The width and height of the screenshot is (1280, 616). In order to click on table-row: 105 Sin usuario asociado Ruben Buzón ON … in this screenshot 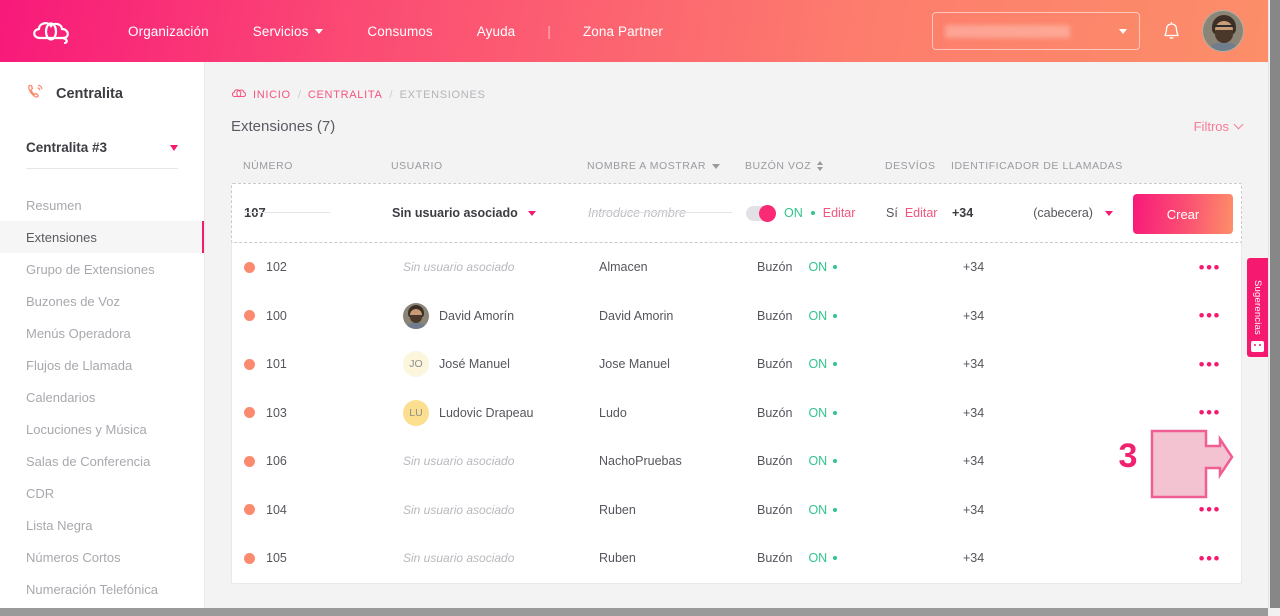, I will do `click(736, 558)`.